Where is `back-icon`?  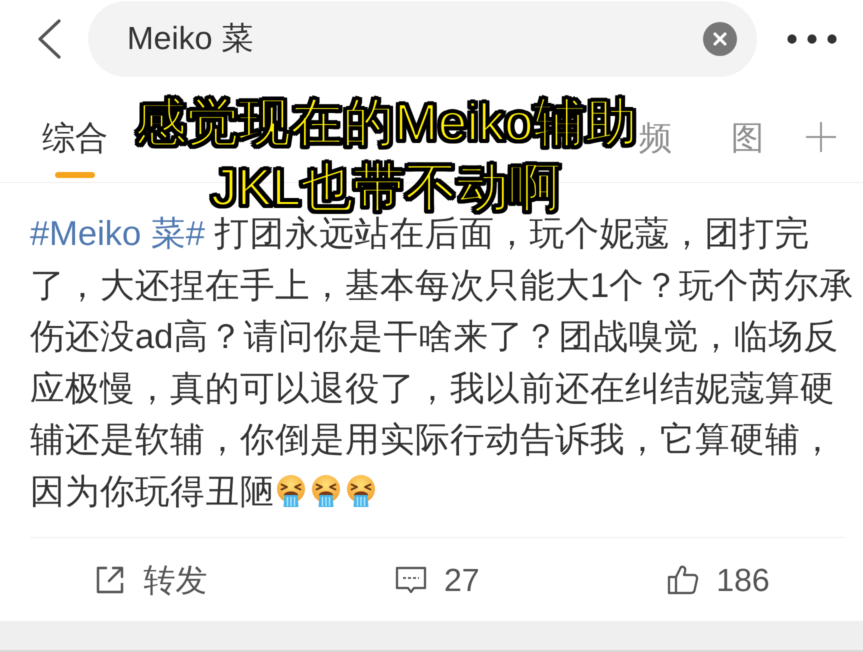
back-icon is located at coordinates (49, 39).